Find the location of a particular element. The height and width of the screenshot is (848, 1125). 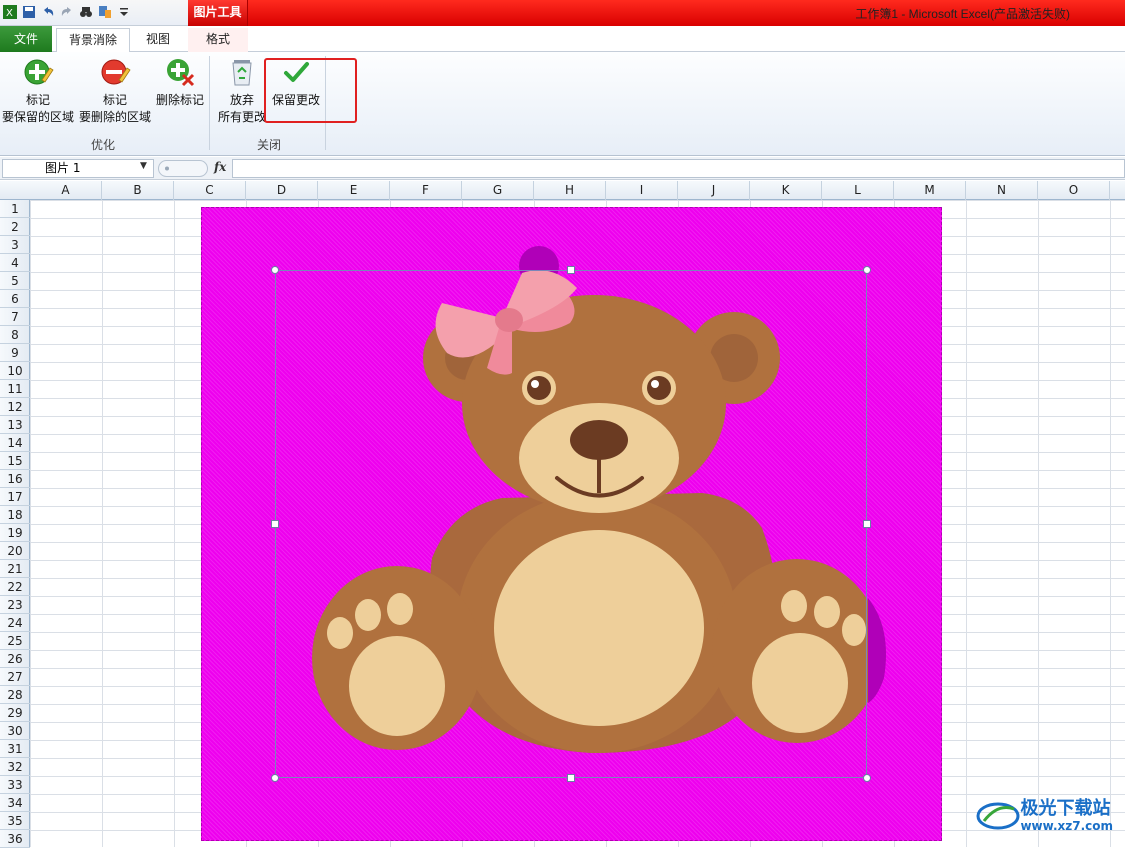

column-header: L is located at coordinates (858, 190).